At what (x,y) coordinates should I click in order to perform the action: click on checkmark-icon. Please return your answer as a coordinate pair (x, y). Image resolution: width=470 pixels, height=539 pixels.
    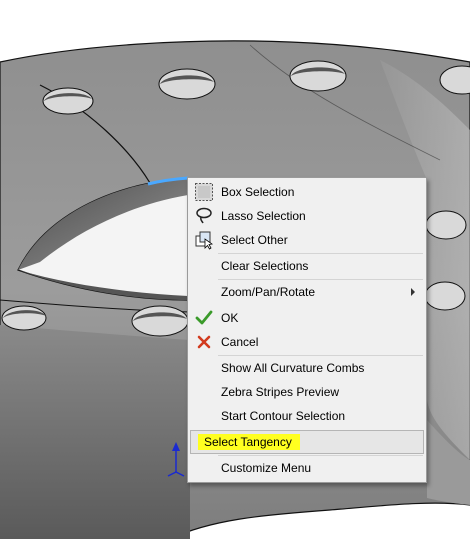
    Looking at the image, I should click on (204, 318).